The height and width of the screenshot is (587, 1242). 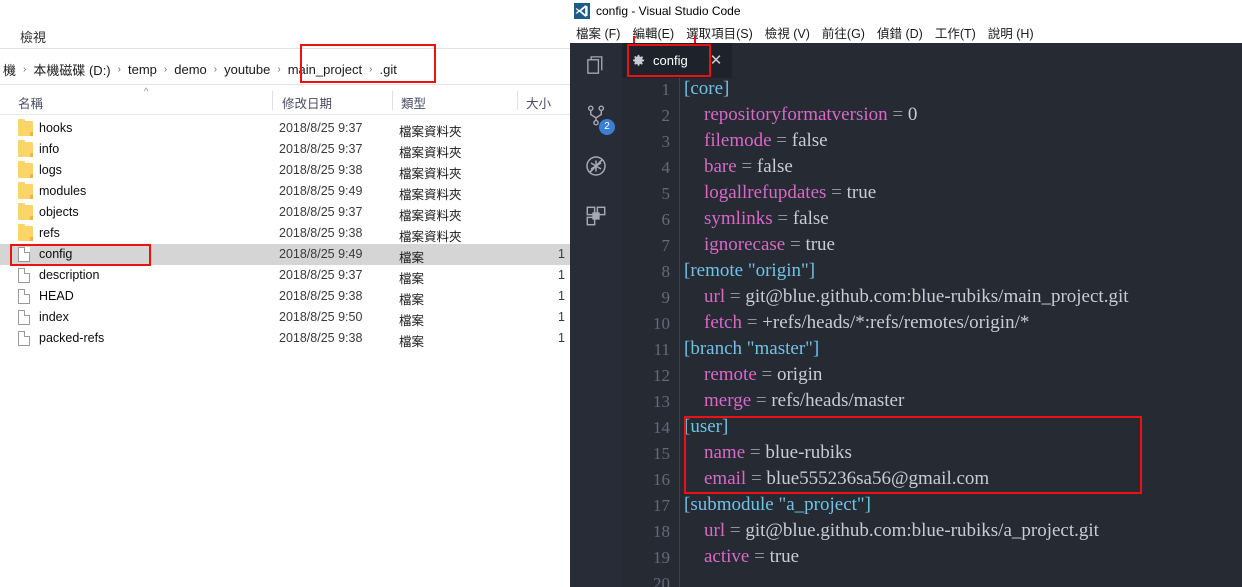 I want to click on code-line: 17 [submodule "a_project"], so click(x=932, y=507).